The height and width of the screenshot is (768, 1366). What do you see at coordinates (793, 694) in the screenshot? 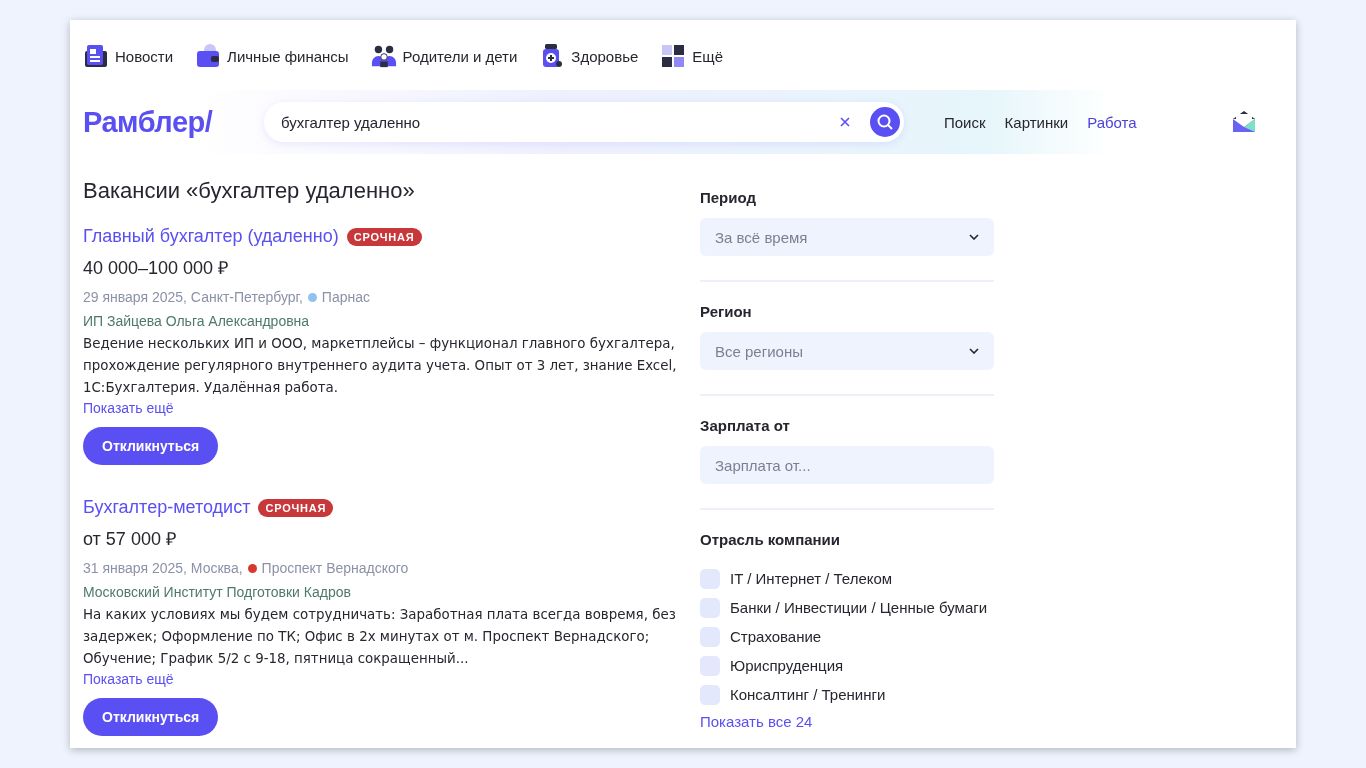
I see `industry-option: Консалтинг / Тренинги` at bounding box center [793, 694].